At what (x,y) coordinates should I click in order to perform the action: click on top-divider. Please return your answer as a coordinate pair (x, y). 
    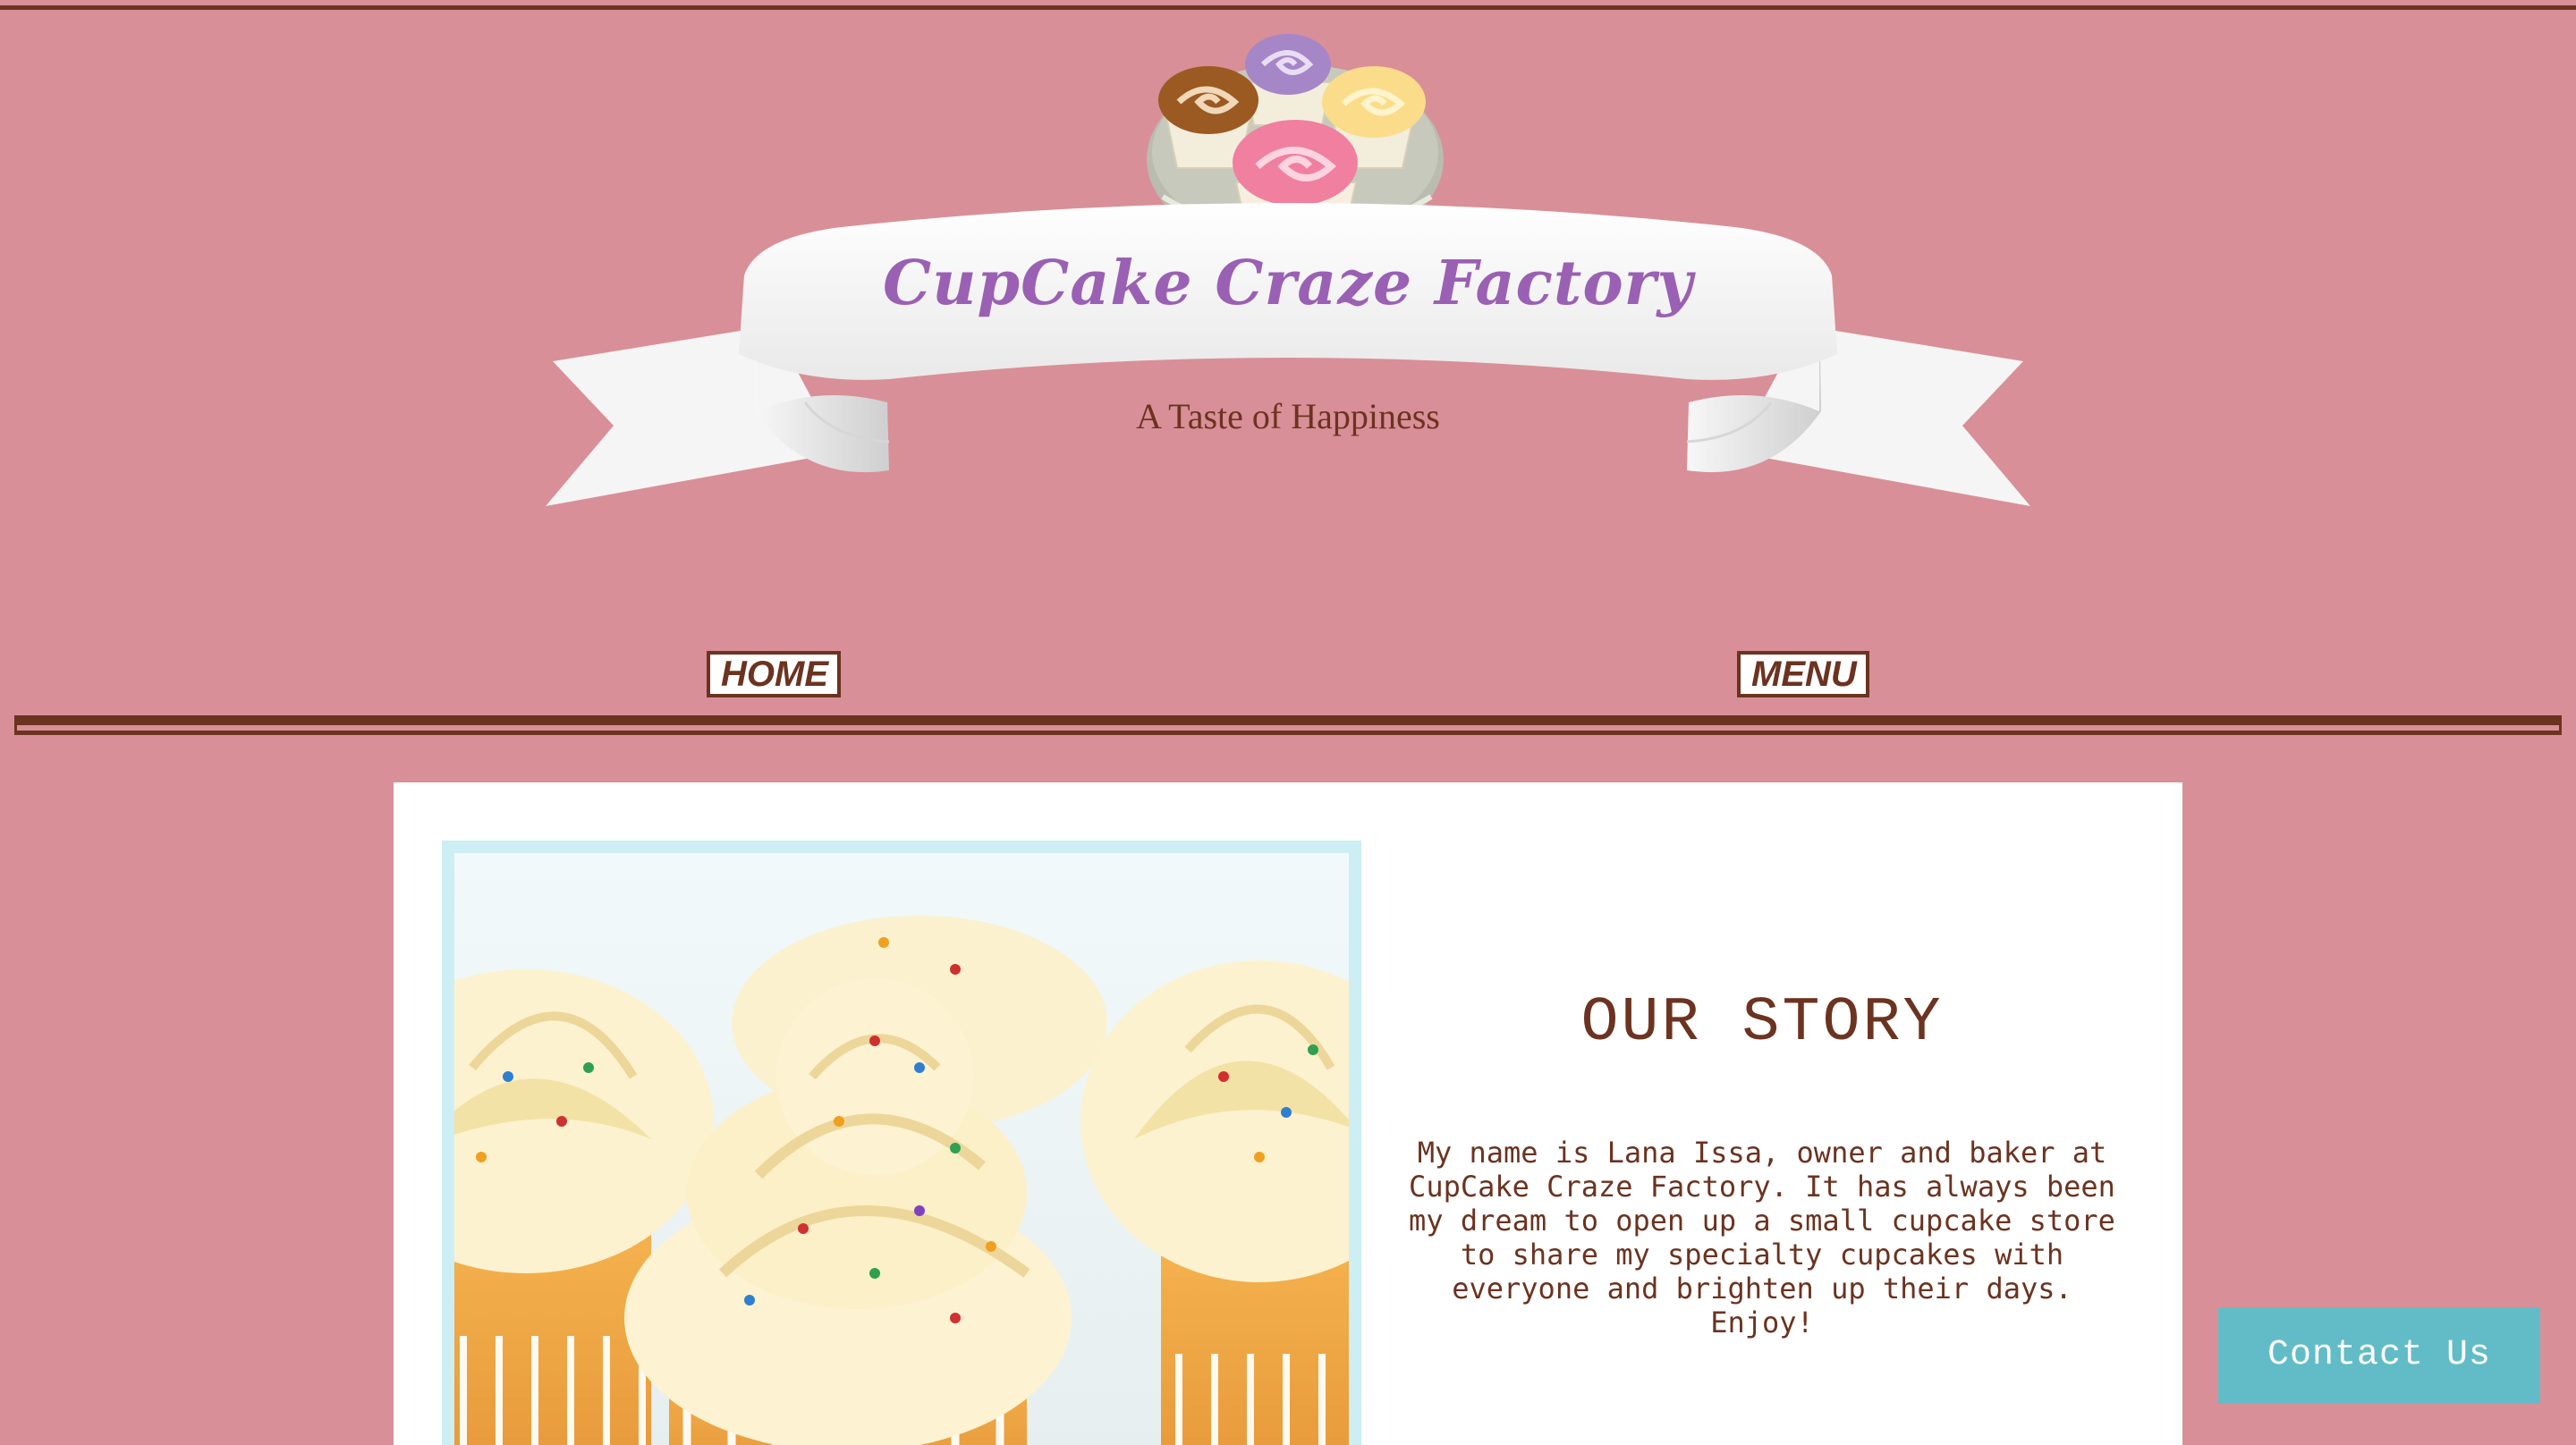
    Looking at the image, I should click on (1288, 7).